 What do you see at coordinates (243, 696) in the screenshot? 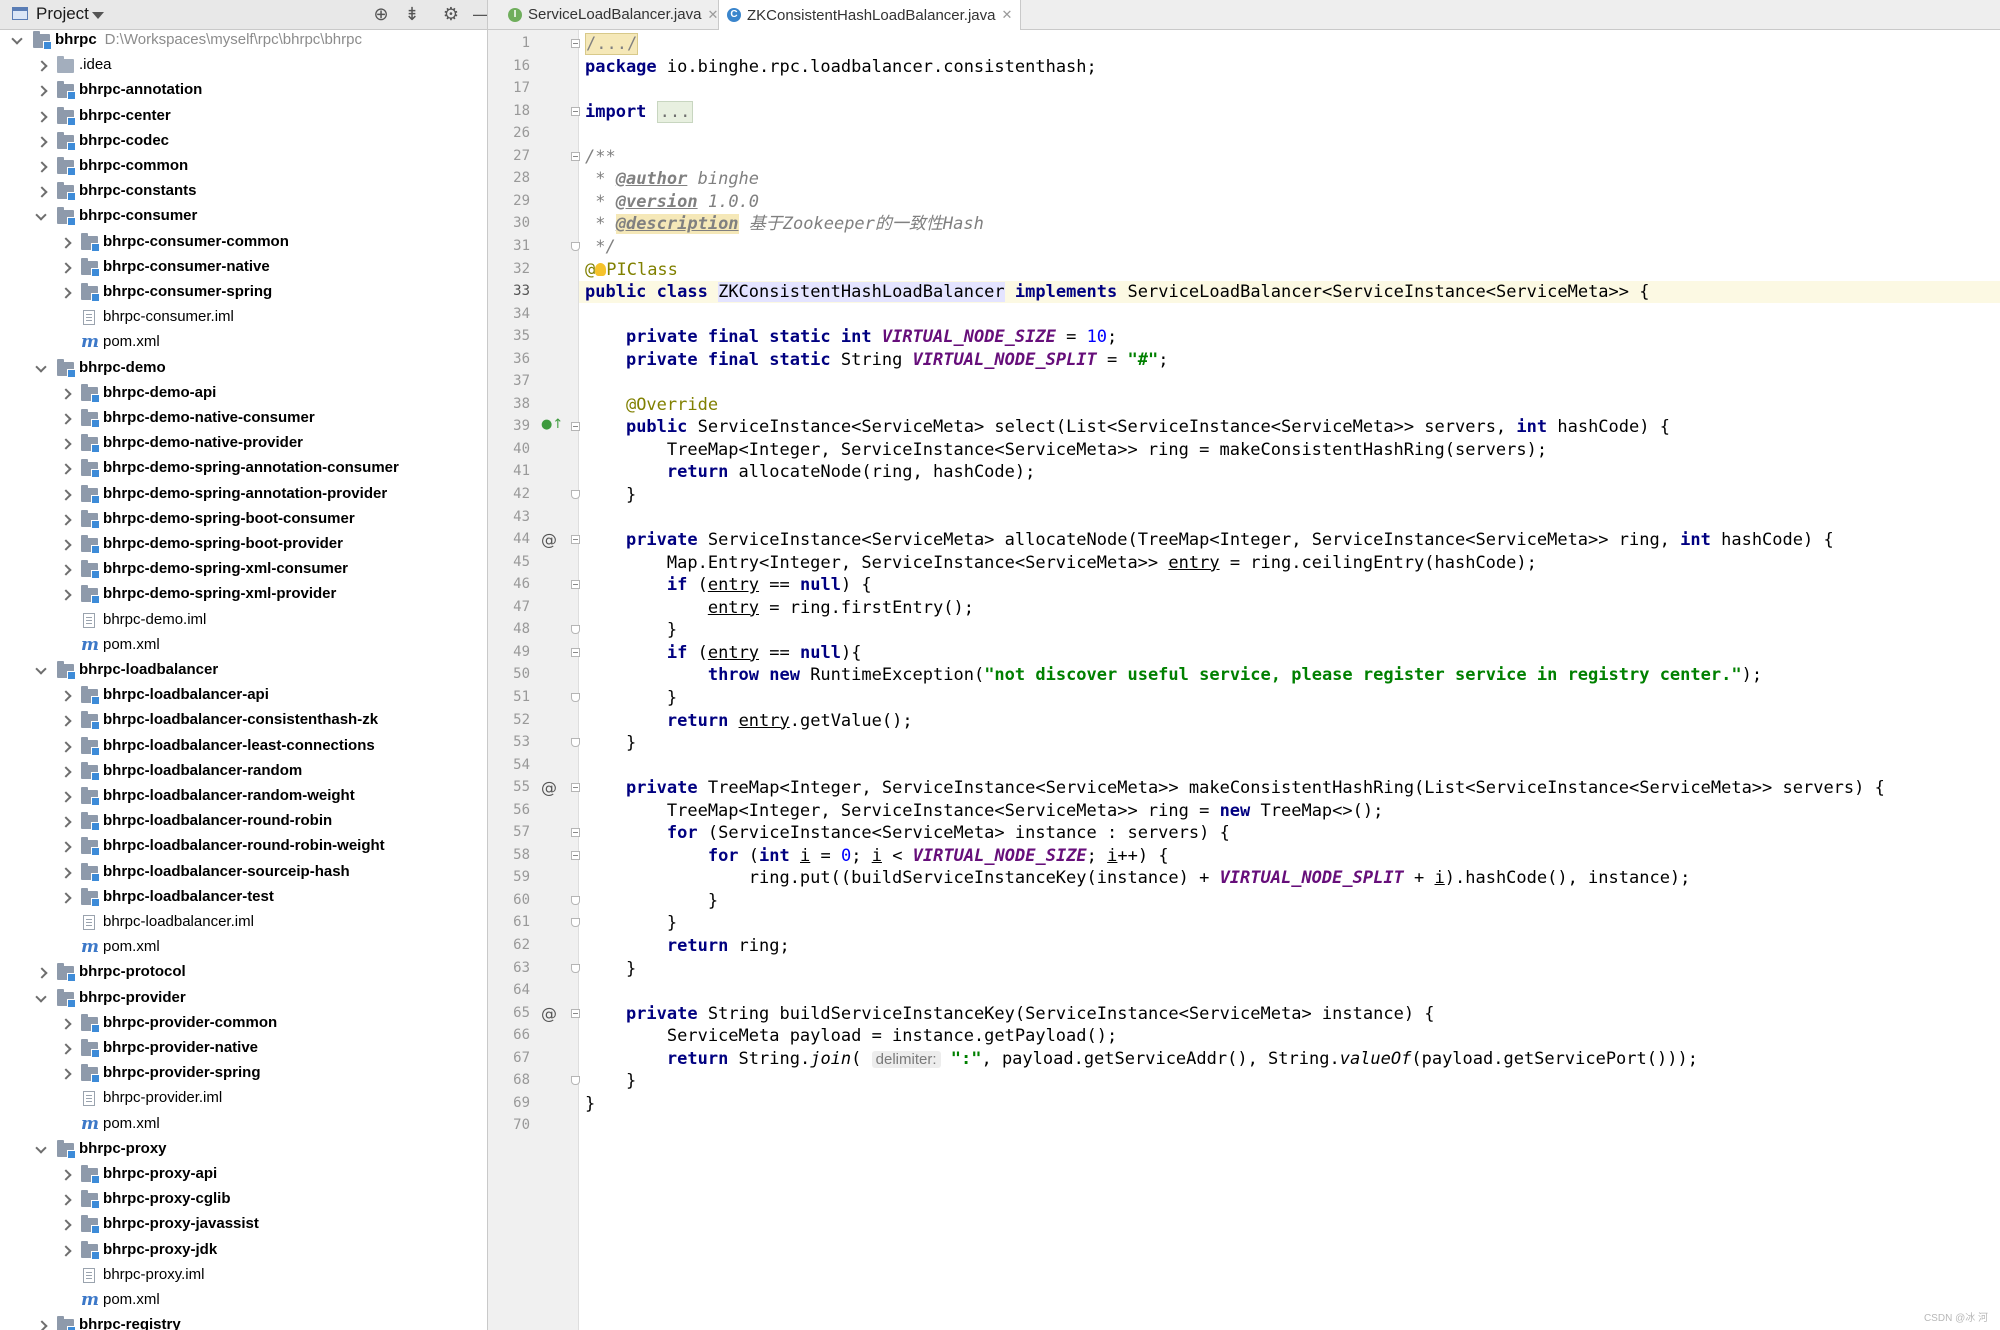
I see `tree-item: bhrpc-loadbalancer-api` at bounding box center [243, 696].